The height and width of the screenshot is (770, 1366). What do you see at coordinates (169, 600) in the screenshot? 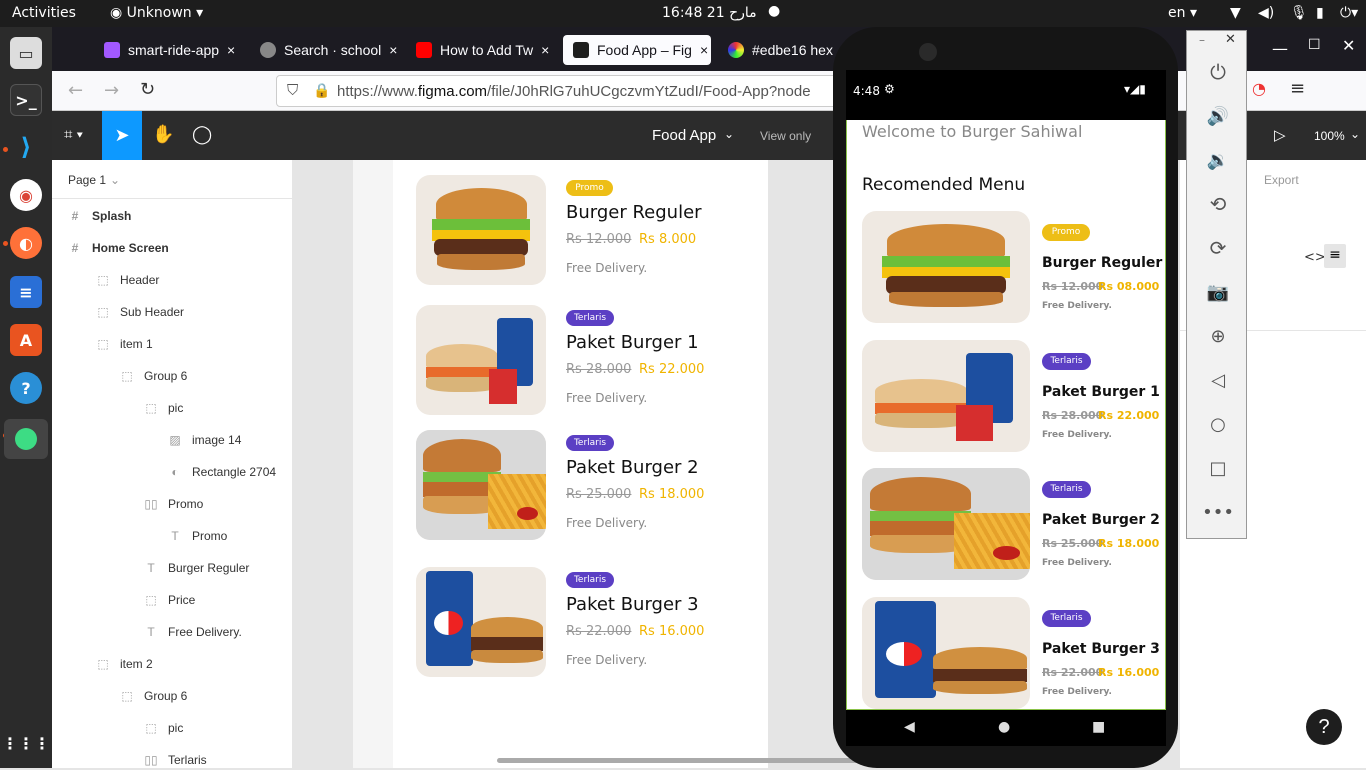
I see `layer-row: ⬚ Price` at bounding box center [169, 600].